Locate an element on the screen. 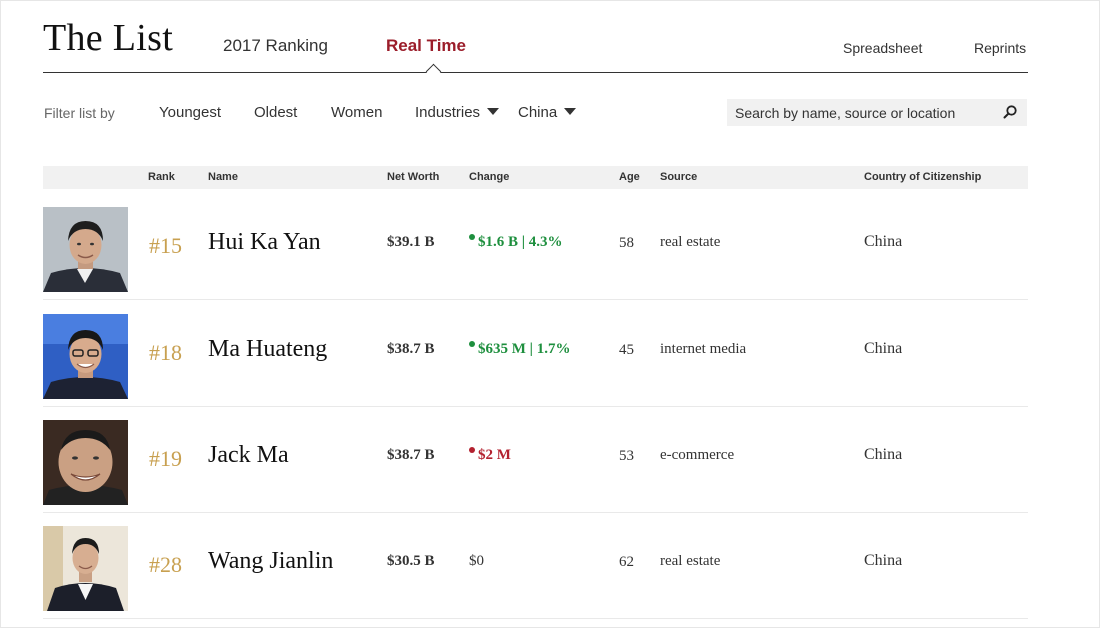  age: 45 is located at coordinates (626, 350).